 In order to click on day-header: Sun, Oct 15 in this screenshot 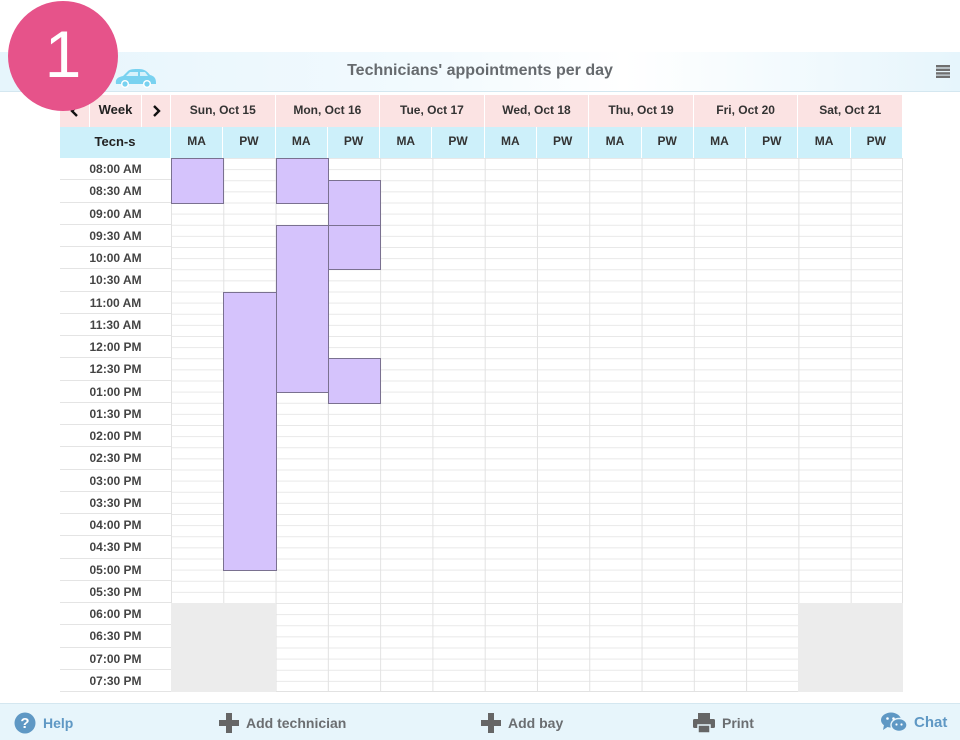, I will do `click(223, 111)`.